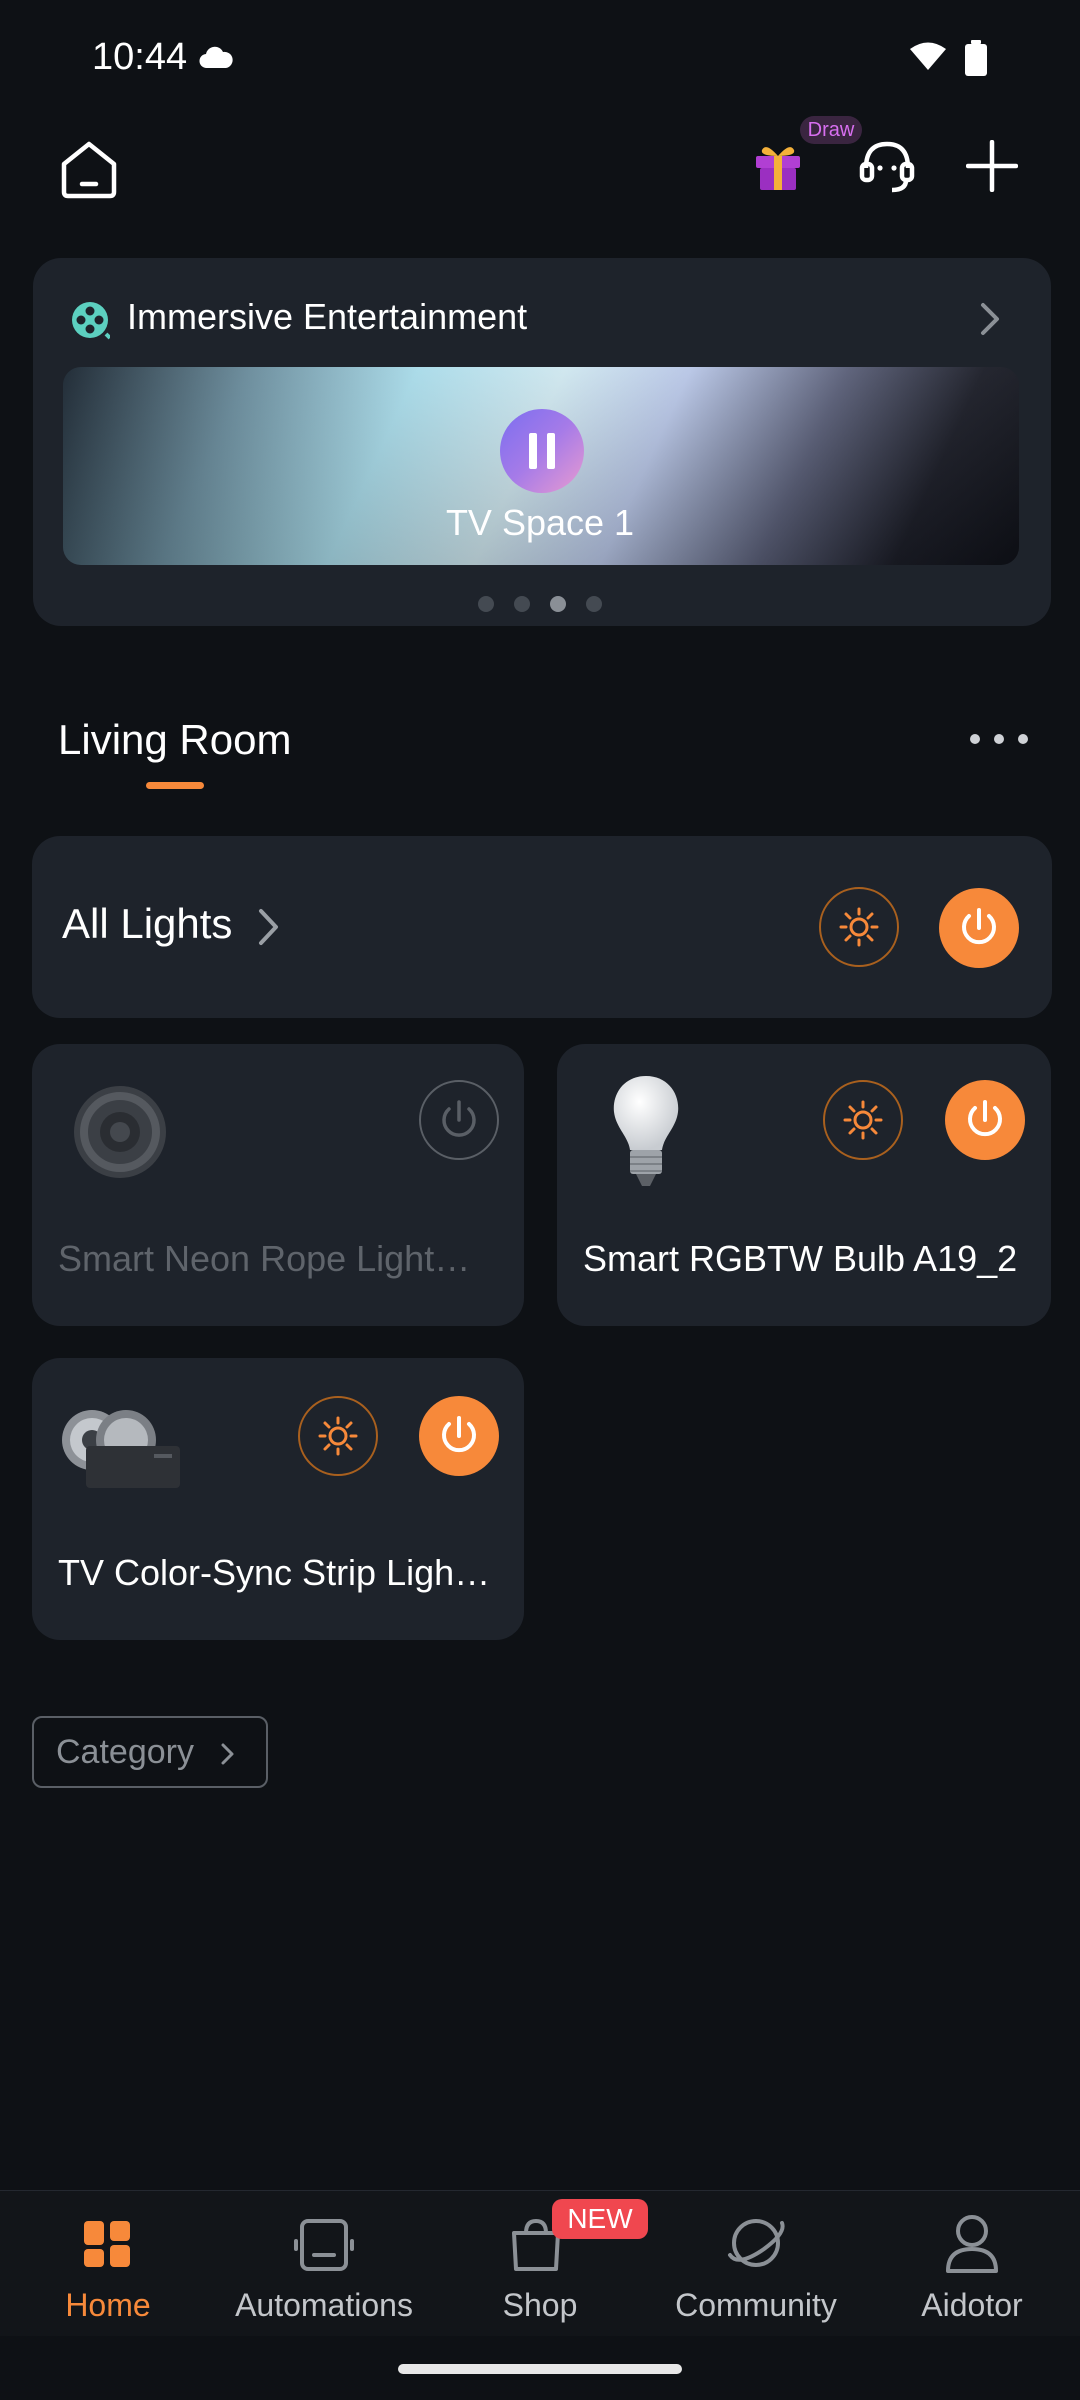  Describe the element at coordinates (972, 2244) in the screenshot. I see `profile-icon` at that location.